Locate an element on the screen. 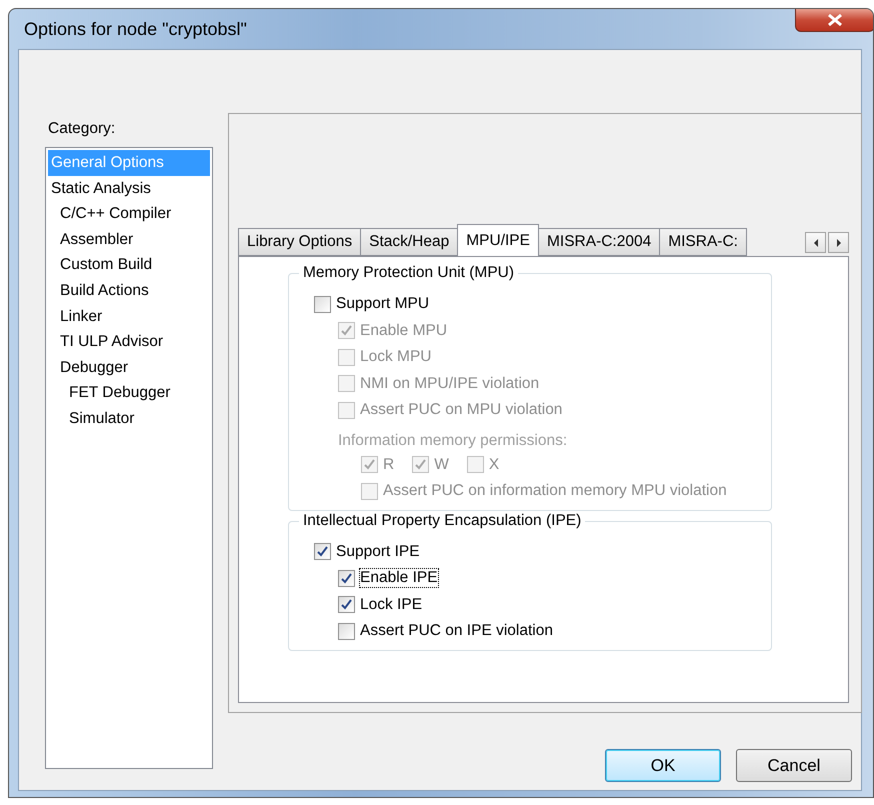 This screenshot has height=805, width=874. category-item: Build Actions is located at coordinates (129, 291).